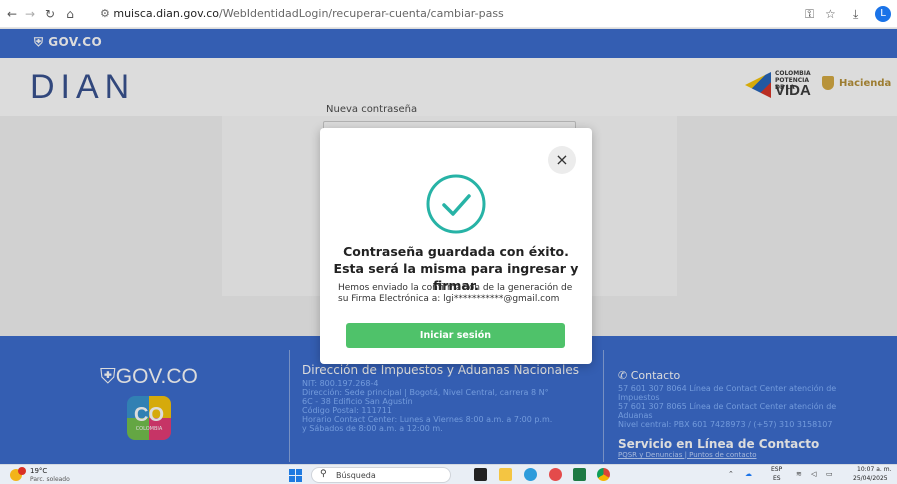  What do you see at coordinates (39, 471) in the screenshot?
I see `weather-temperature: 19°C` at bounding box center [39, 471].